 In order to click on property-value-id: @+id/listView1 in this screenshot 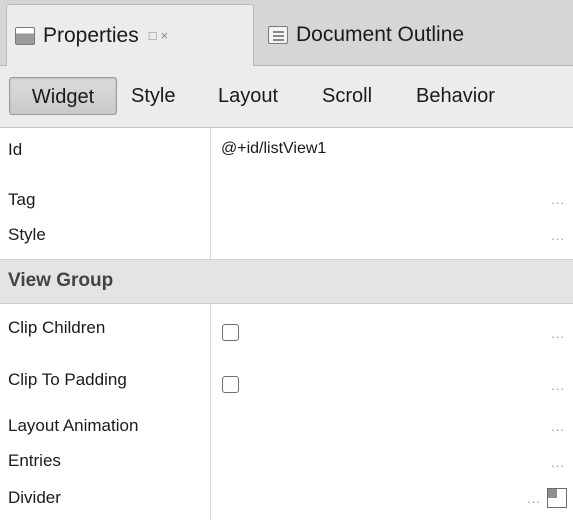, I will do `click(273, 149)`.